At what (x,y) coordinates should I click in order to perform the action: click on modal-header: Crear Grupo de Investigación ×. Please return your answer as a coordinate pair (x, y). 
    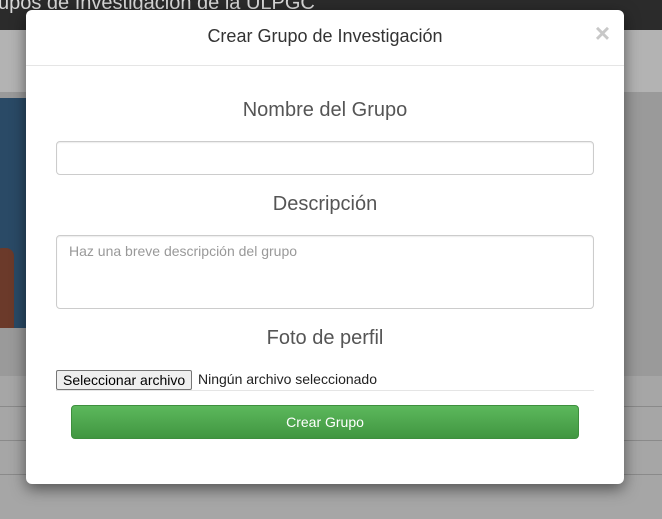
    Looking at the image, I should click on (325, 38).